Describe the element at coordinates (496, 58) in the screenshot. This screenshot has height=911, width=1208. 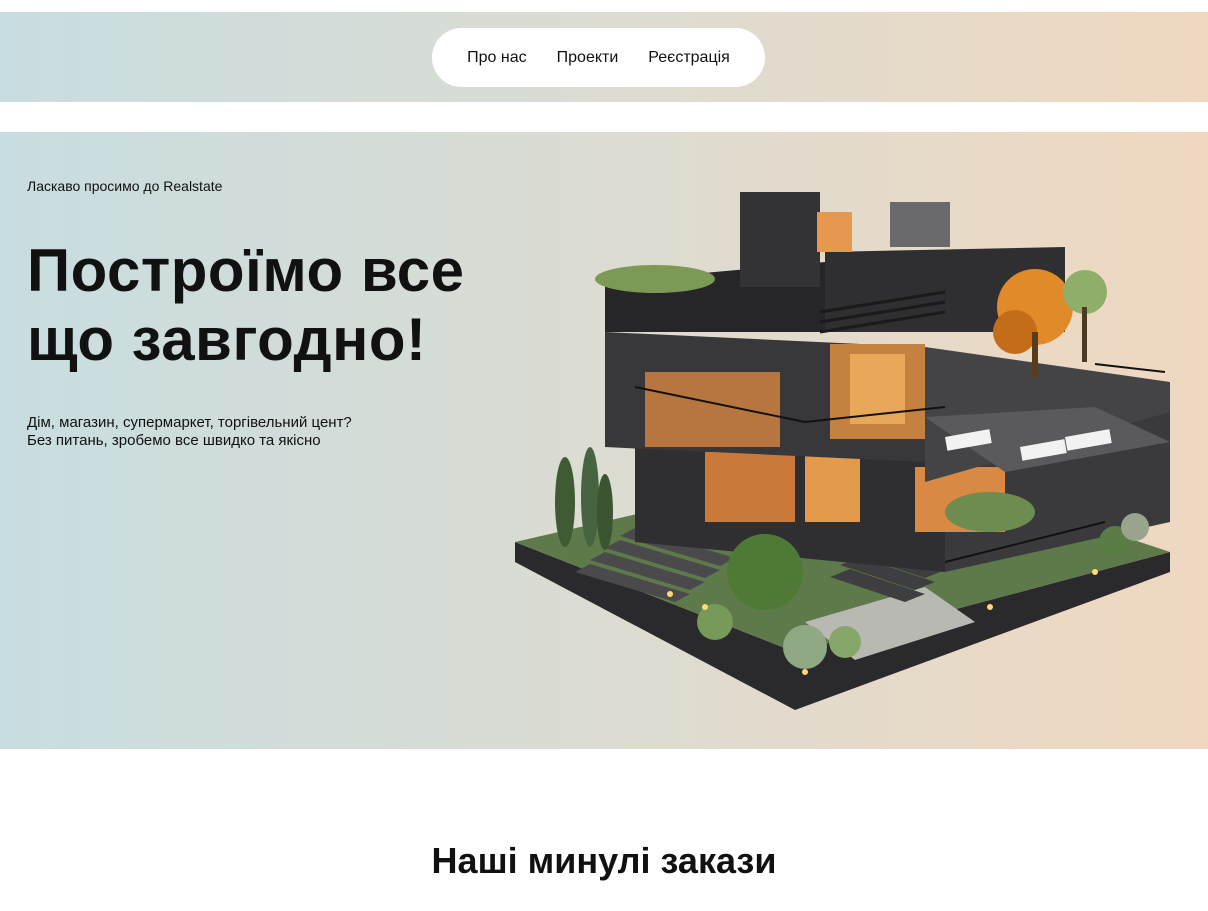
I see `nav-link-about: Про нас` at that location.